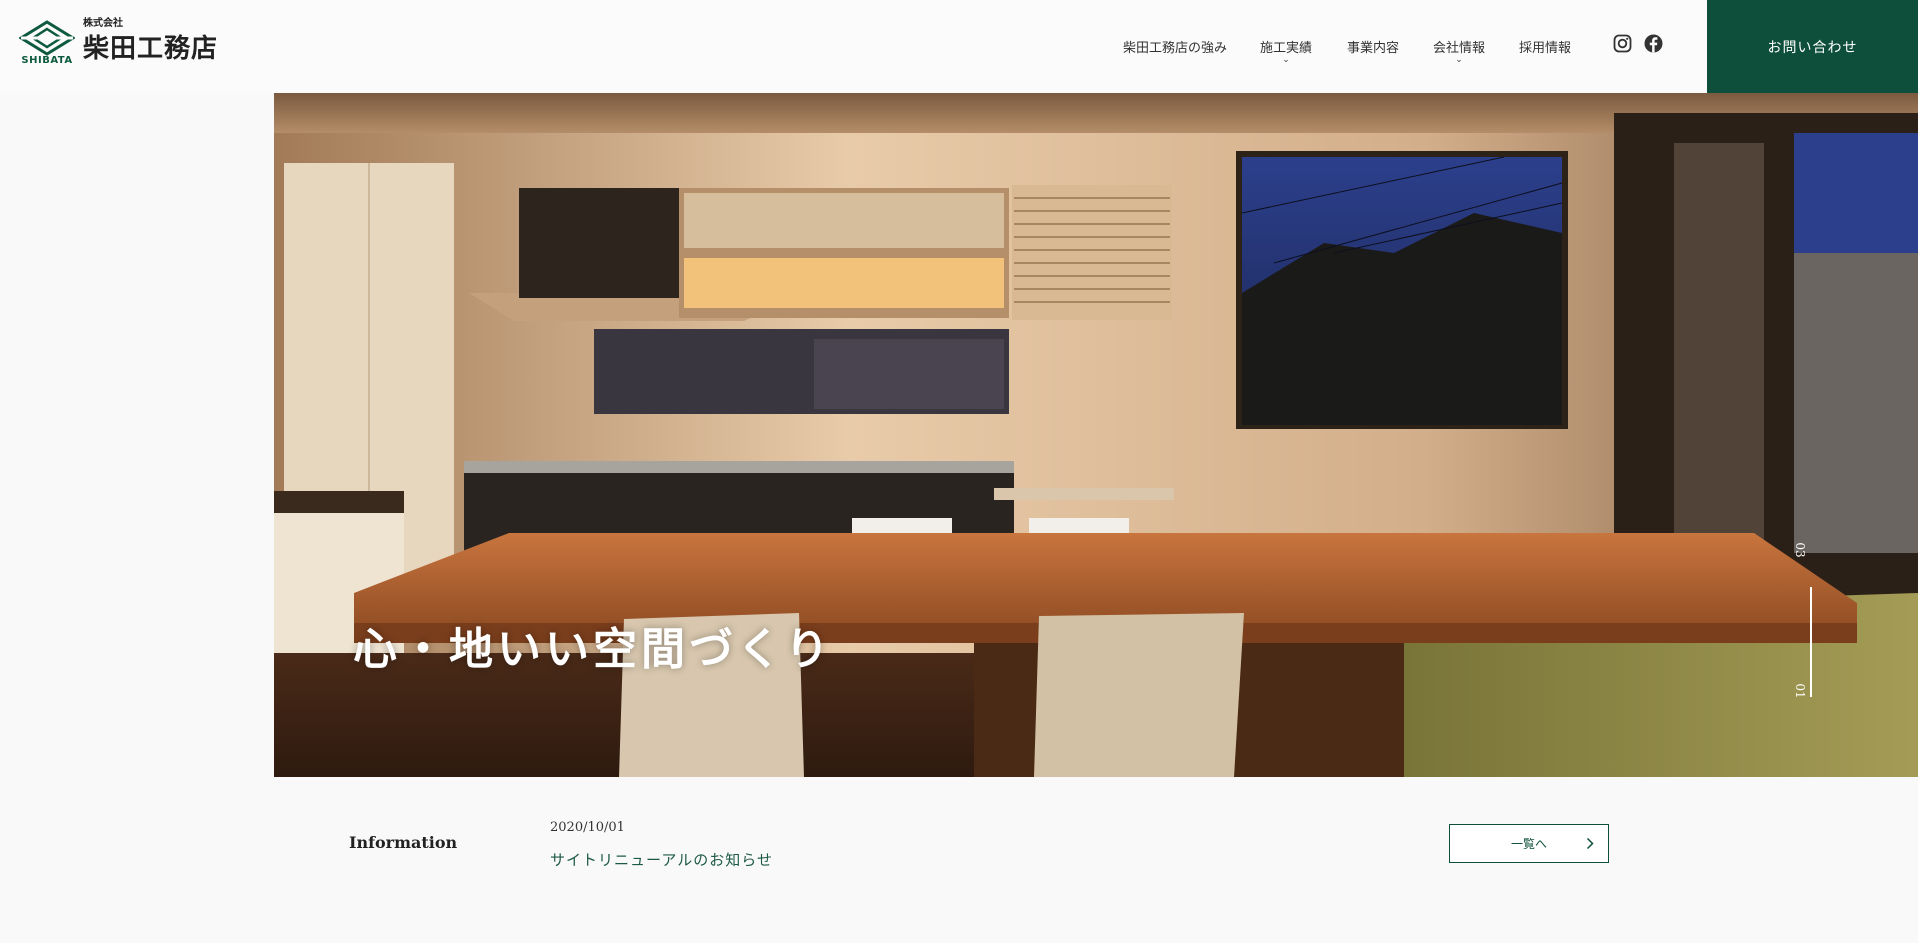  Describe the element at coordinates (1590, 843) in the screenshot. I see `chevron-right-icon` at that location.